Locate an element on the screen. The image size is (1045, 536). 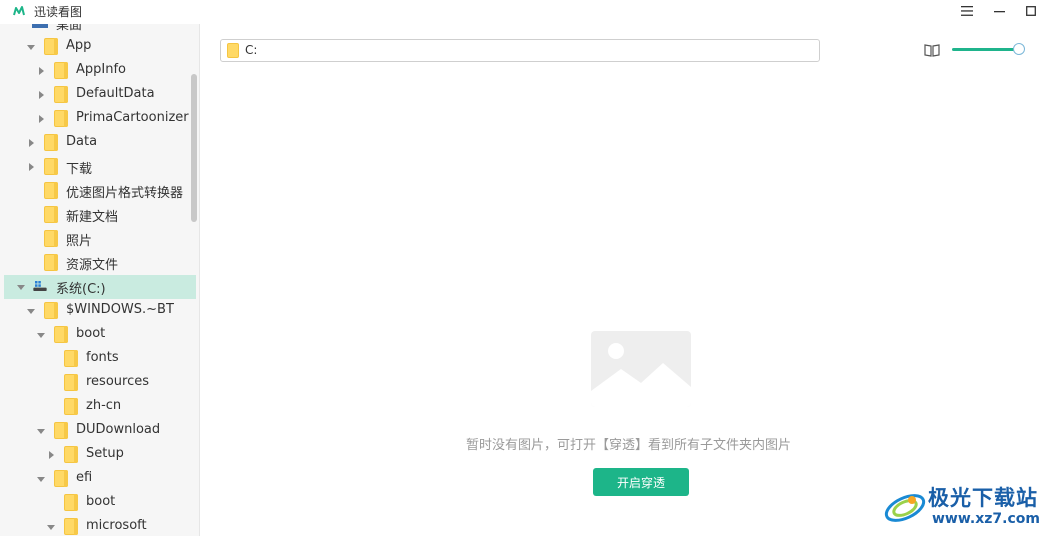
tree-item-label: DefaultData is located at coordinates (115, 93).